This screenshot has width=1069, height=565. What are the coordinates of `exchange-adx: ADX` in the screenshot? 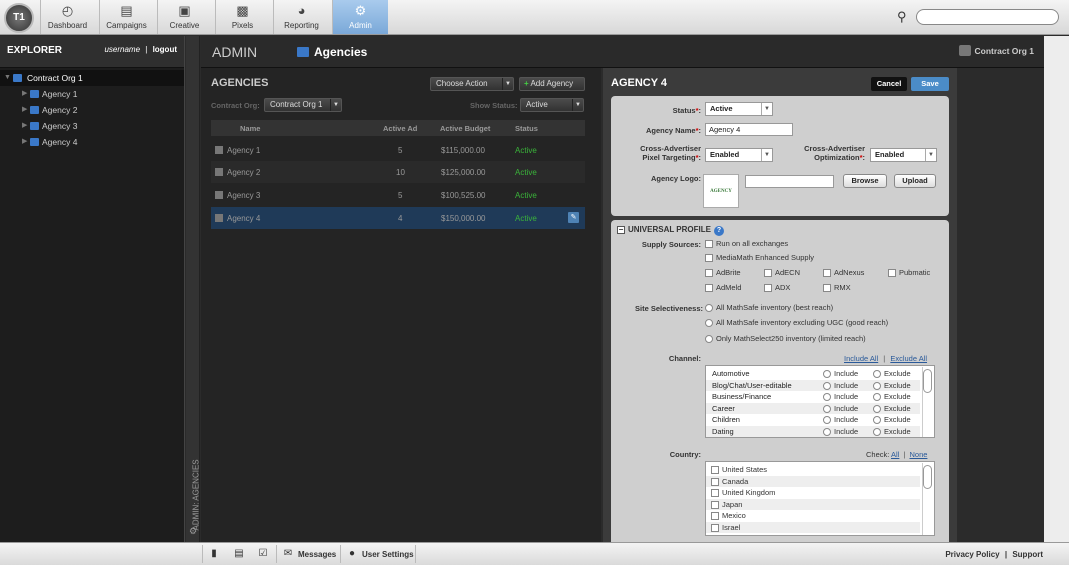 It's located at (777, 288).